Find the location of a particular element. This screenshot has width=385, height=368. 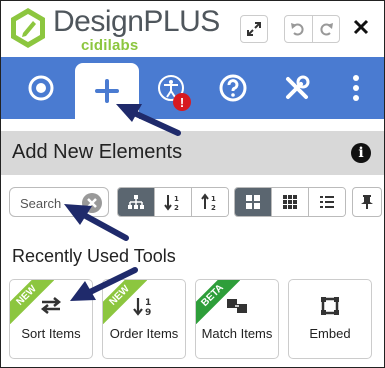

list-view-button is located at coordinates (326, 202).